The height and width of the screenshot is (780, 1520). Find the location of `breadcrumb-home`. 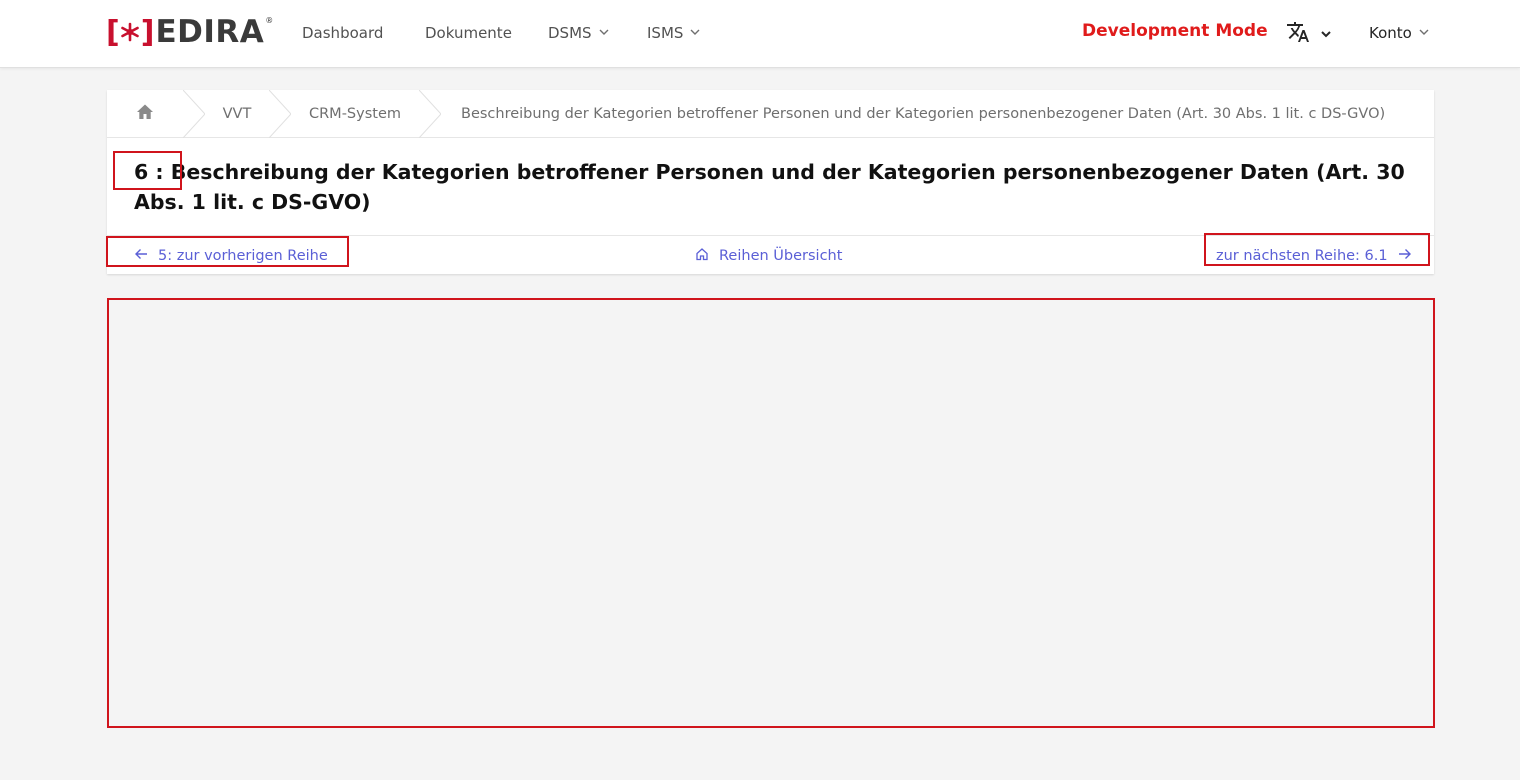

breadcrumb-home is located at coordinates (145, 113).